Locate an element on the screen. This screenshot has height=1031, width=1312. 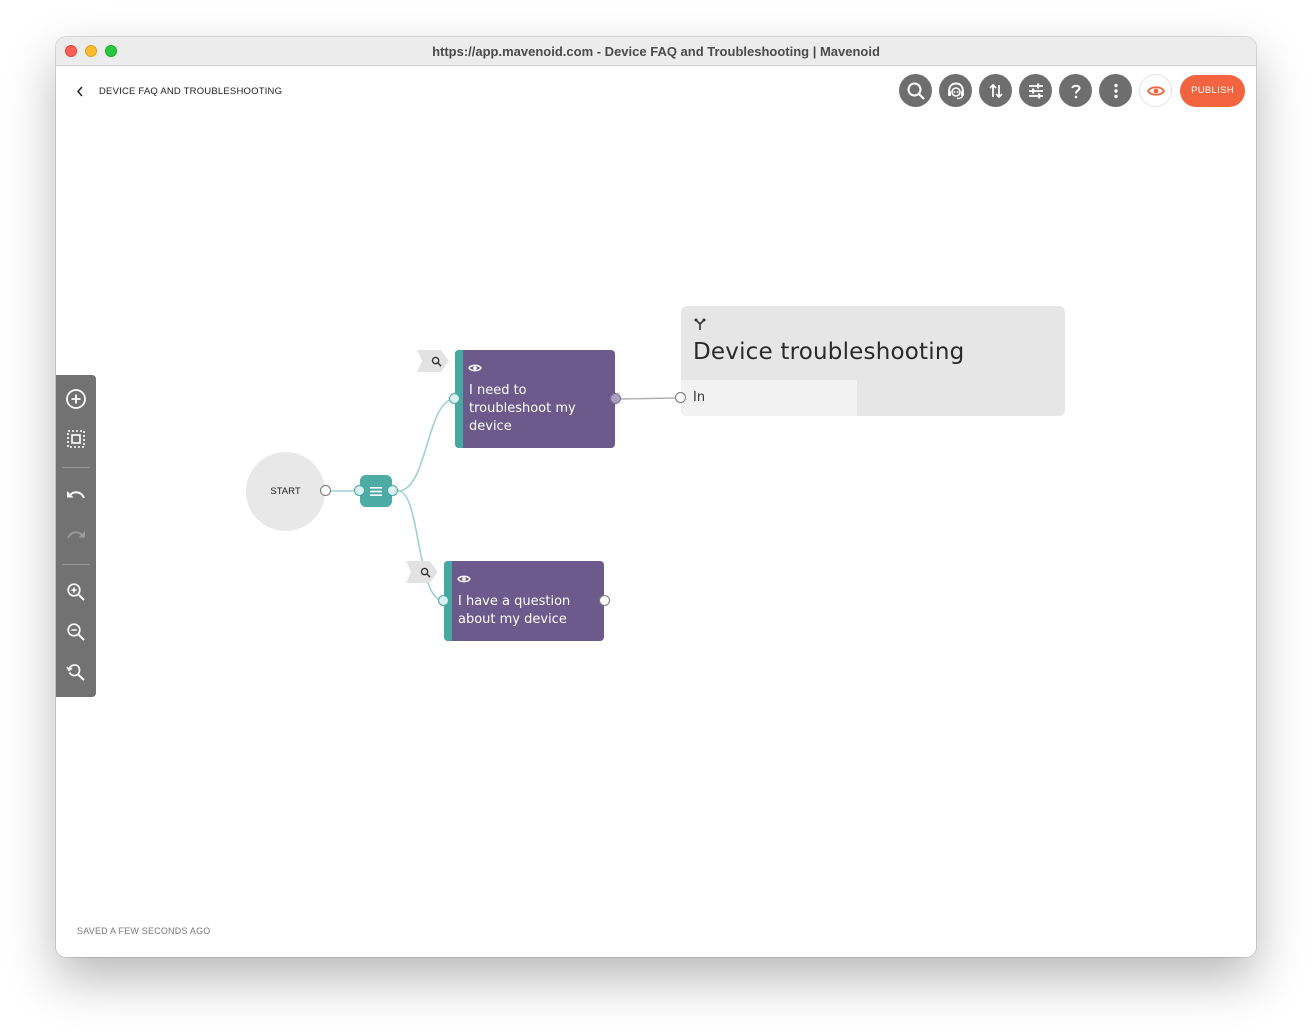
publish-button: PUBLISH is located at coordinates (1212, 90).